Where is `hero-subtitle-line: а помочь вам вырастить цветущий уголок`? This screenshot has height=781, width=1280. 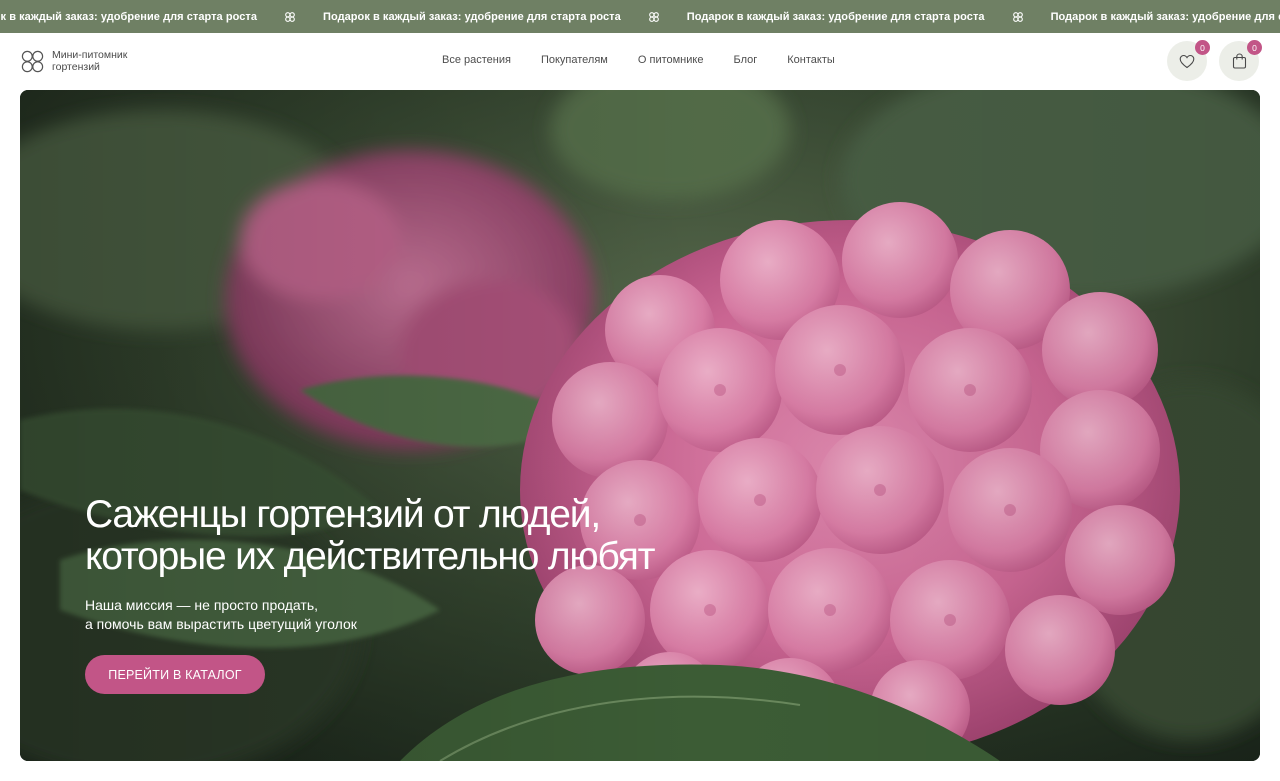
hero-subtitle-line: а помочь вам вырастить цветущий уголок is located at coordinates (221, 624).